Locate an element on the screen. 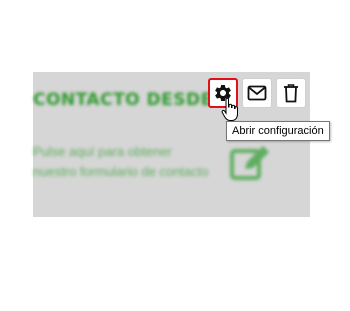  hand-cursor-icon is located at coordinates (229, 109).